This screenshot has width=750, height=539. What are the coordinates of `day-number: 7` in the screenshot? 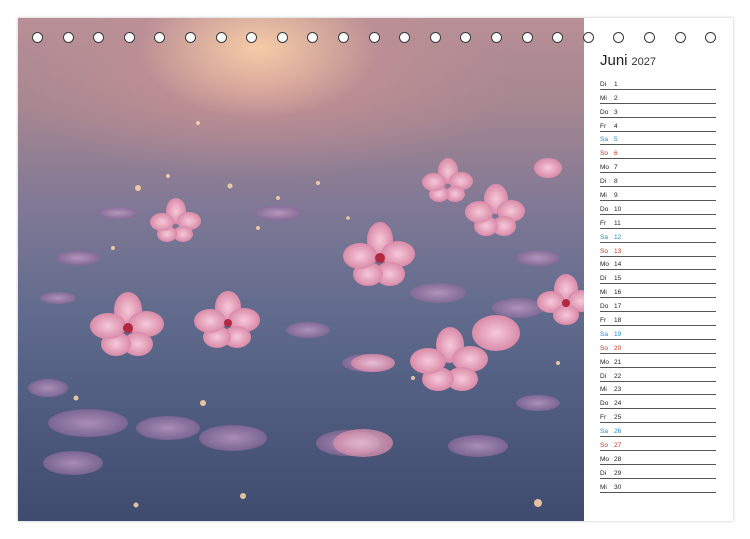 It's located at (616, 168).